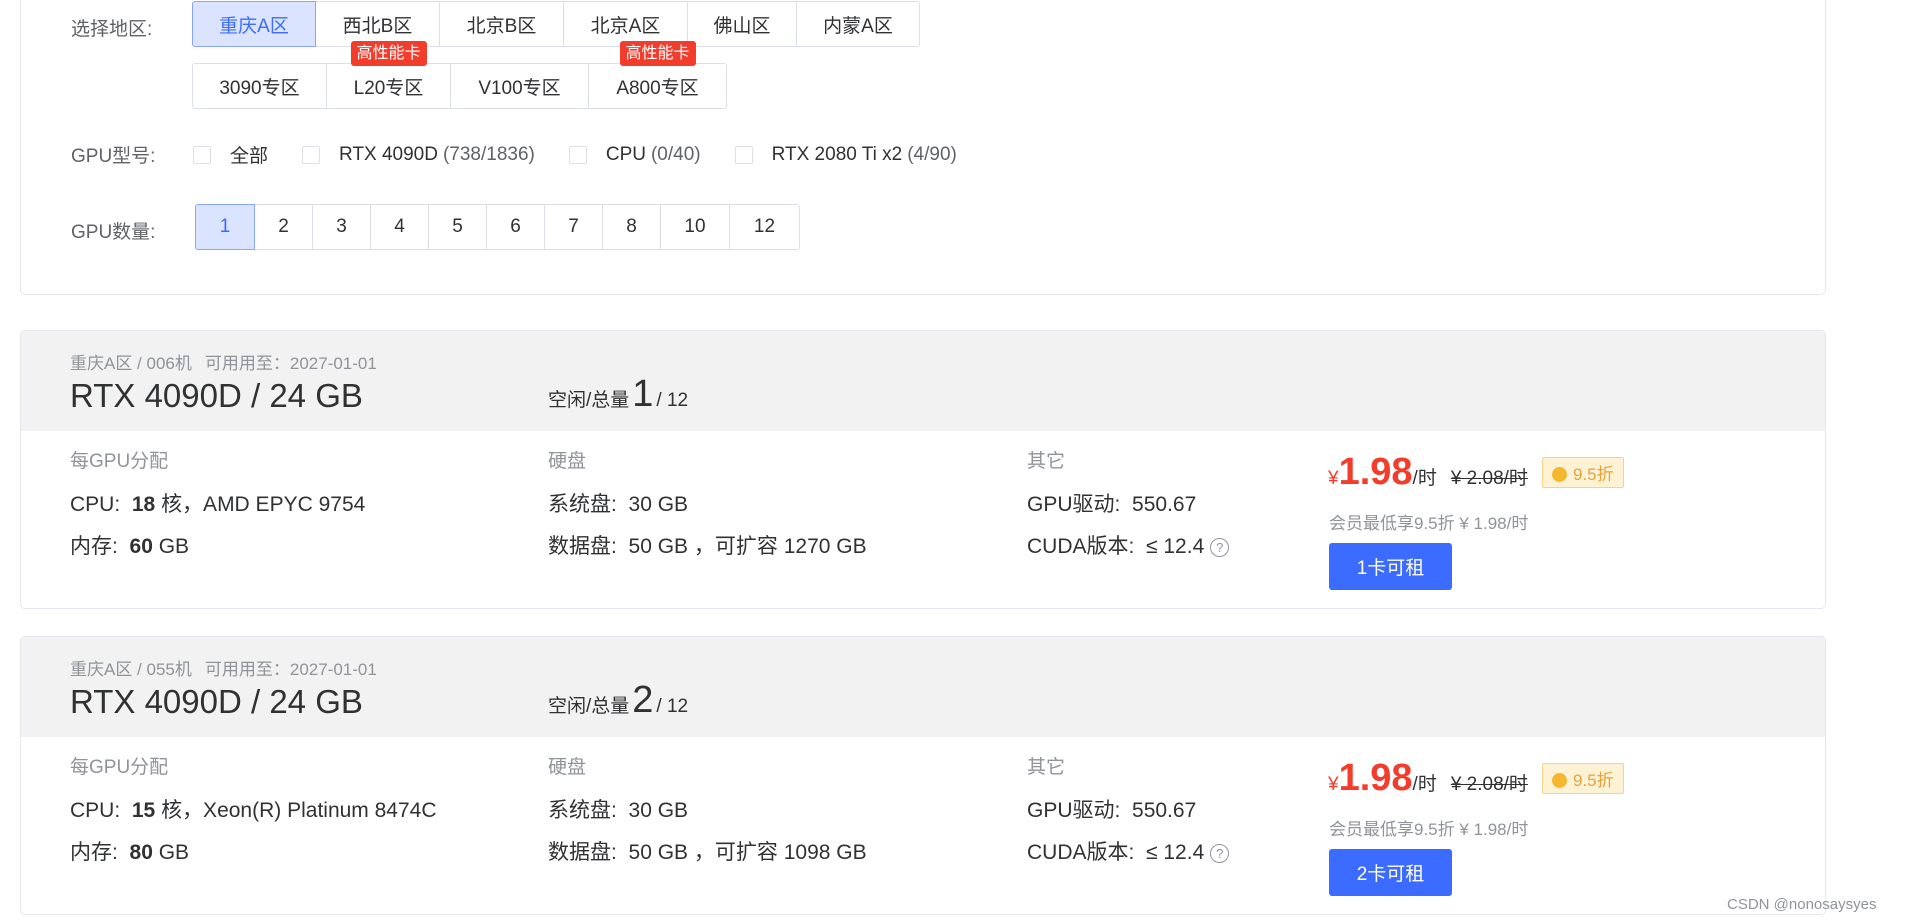 The width and height of the screenshot is (1907, 923). I want to click on gpu-model-rtx2080ti-checkbox: RTX 2080 Ti x2 (4/90), so click(845, 154).